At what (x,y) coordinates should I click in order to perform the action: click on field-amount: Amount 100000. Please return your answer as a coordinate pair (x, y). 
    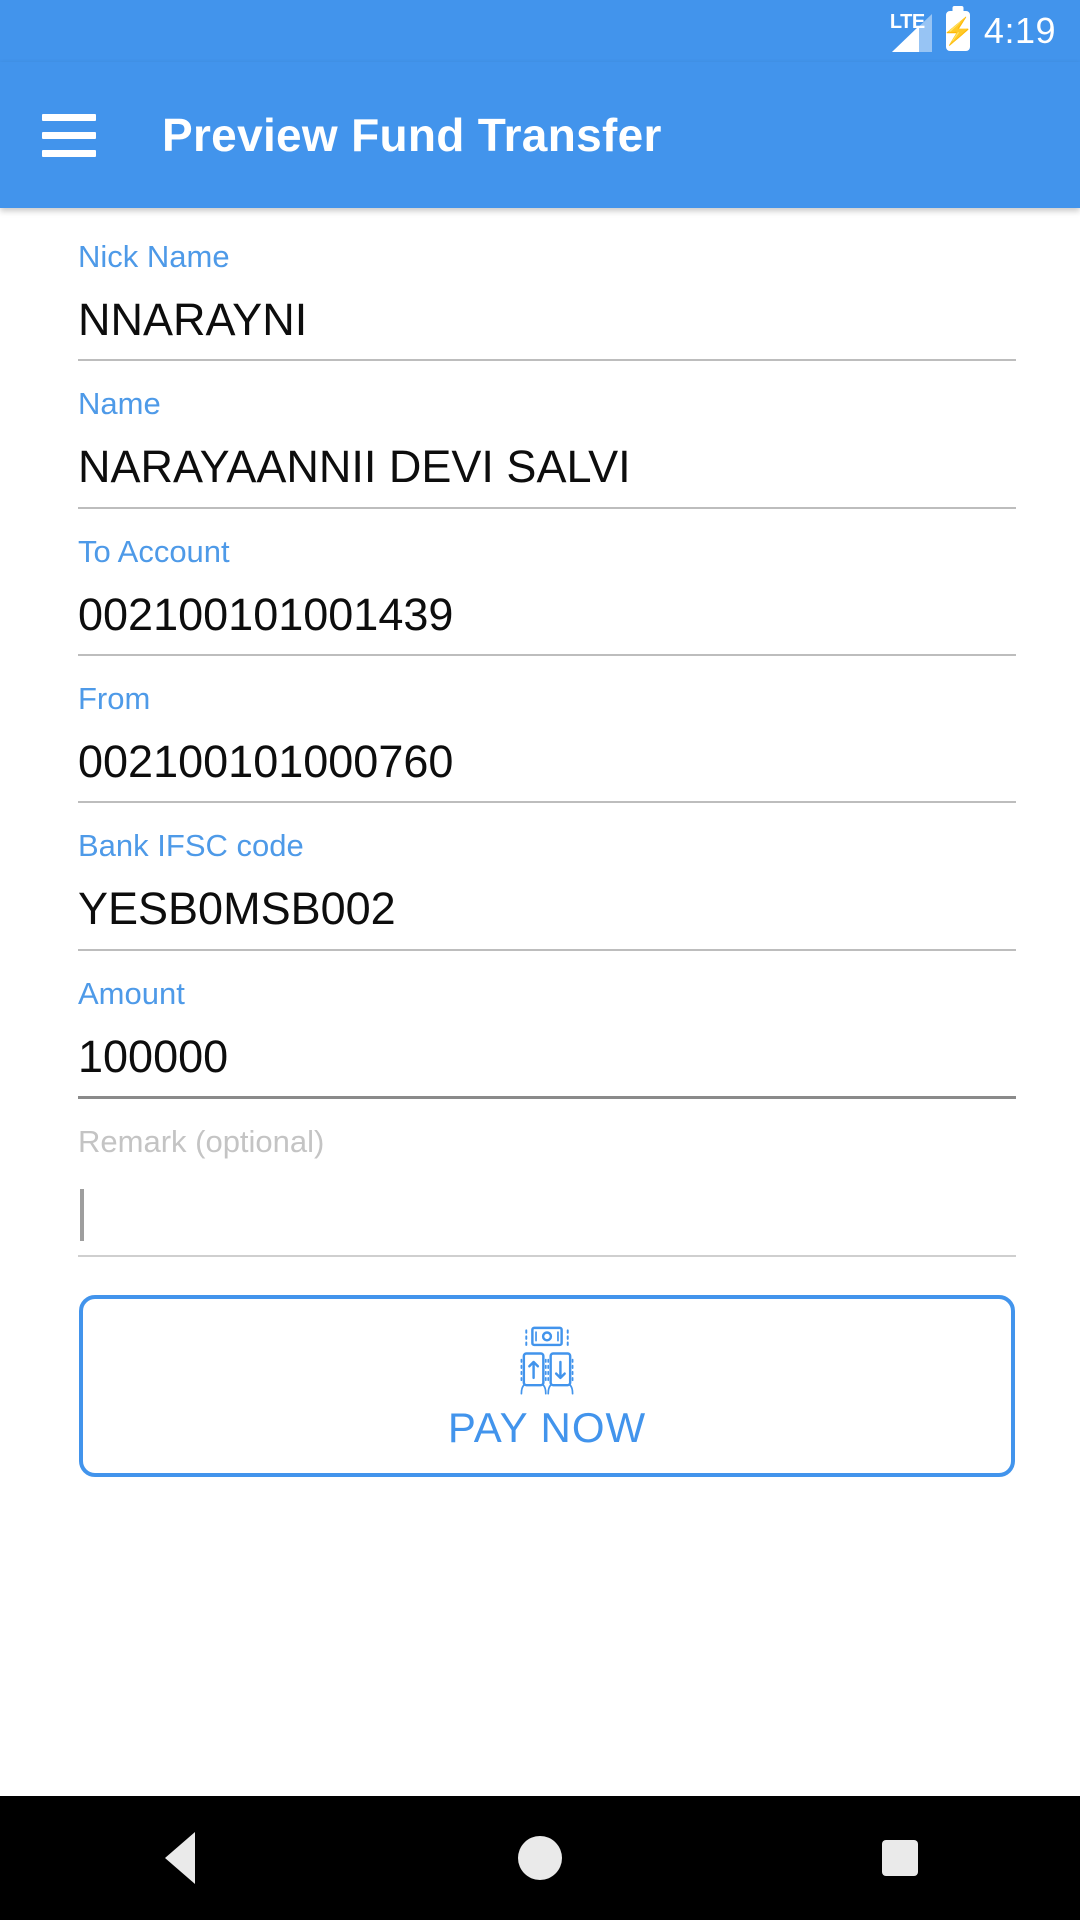
    Looking at the image, I should click on (547, 1037).